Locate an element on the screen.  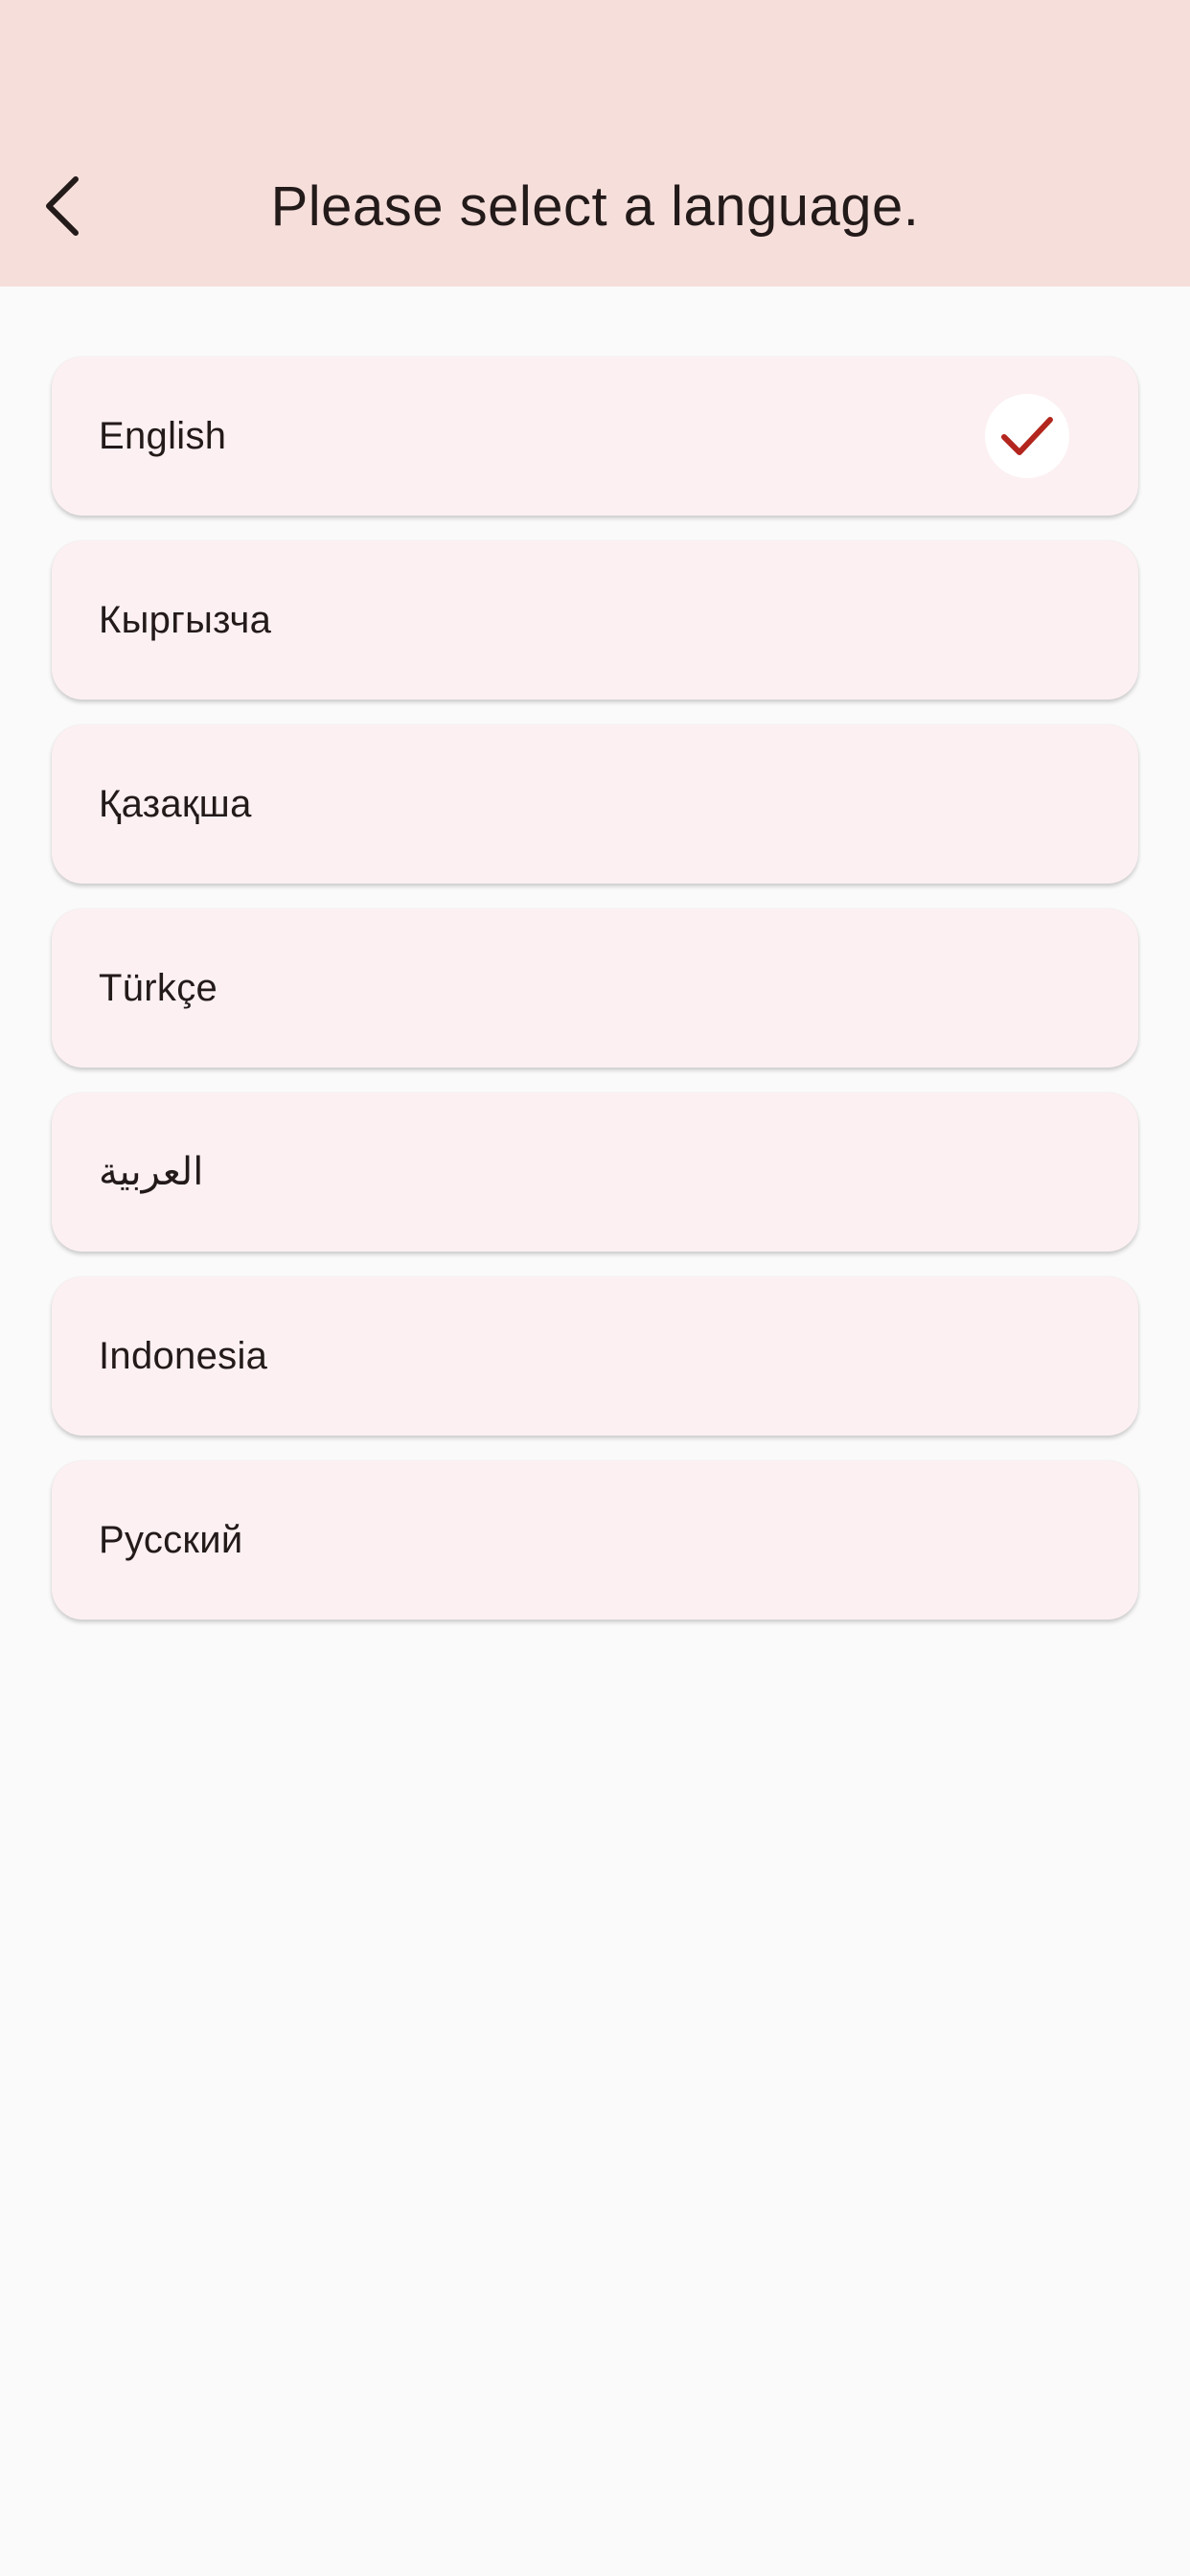
language-item-arabic: العربية is located at coordinates (595, 1172).